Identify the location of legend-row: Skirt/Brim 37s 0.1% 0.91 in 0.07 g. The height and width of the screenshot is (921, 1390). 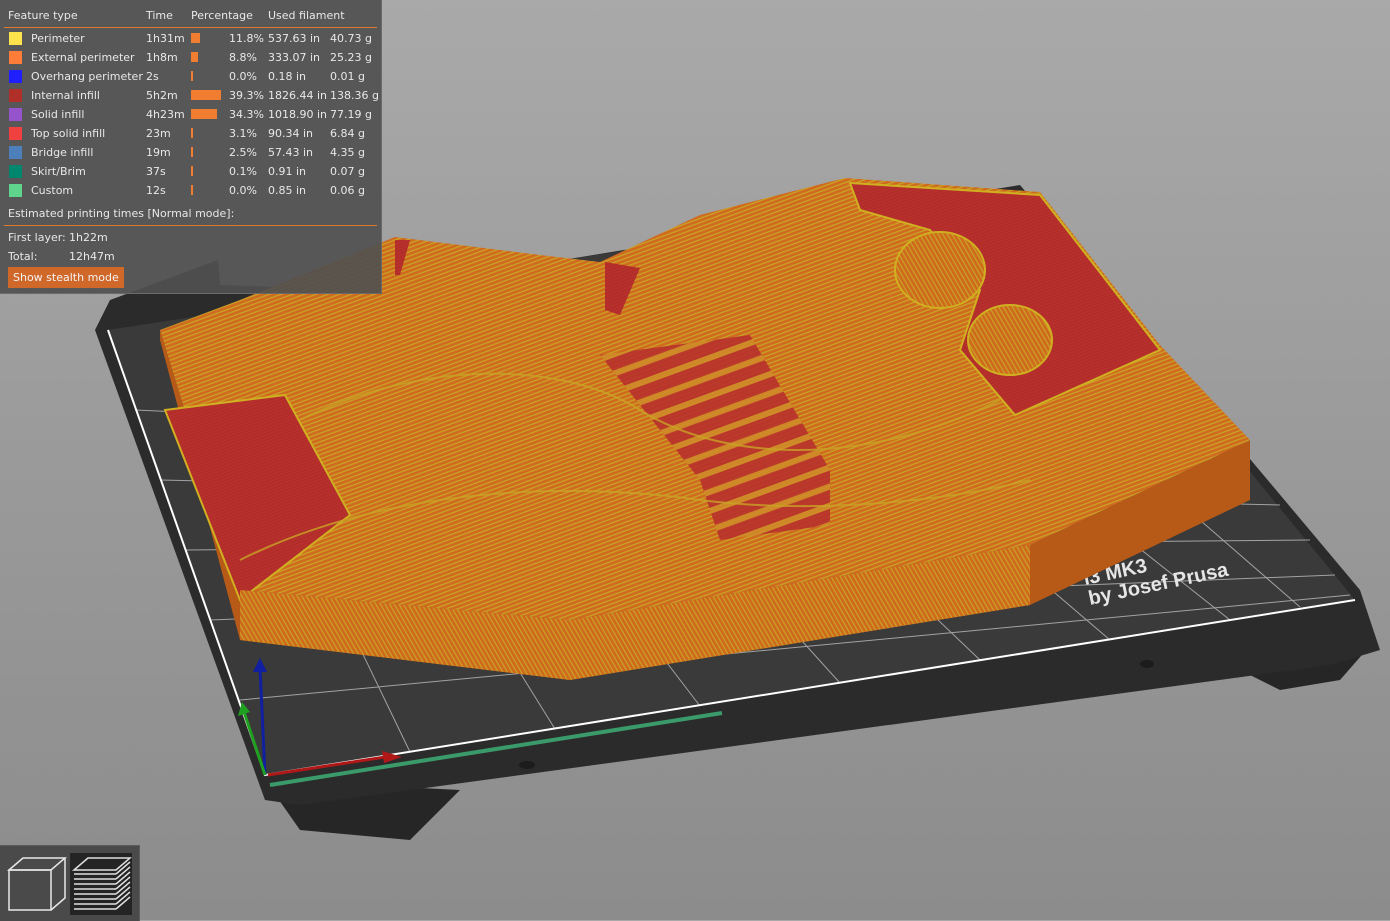
(190, 171).